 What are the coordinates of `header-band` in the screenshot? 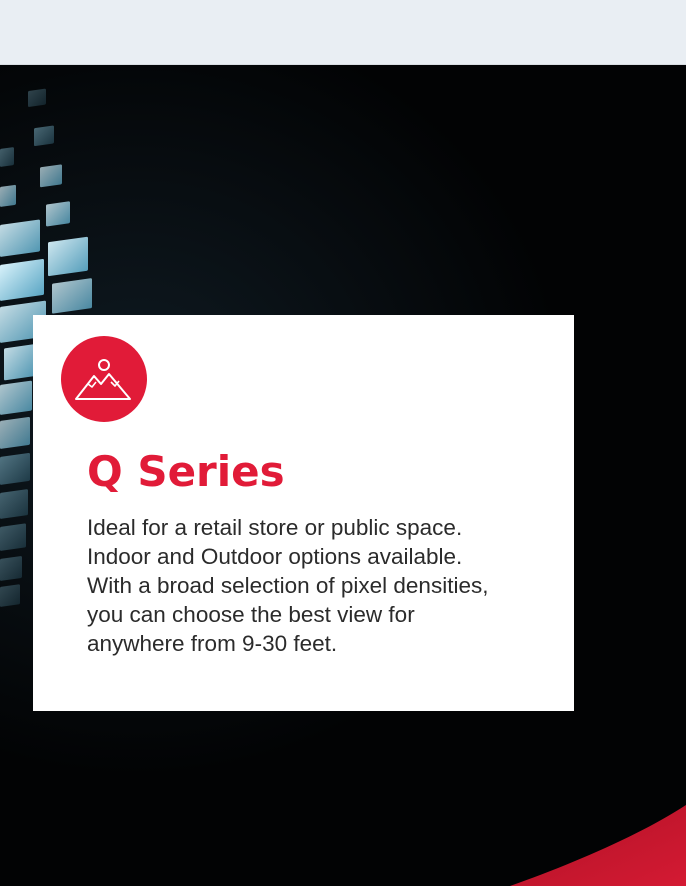 It's located at (343, 32).